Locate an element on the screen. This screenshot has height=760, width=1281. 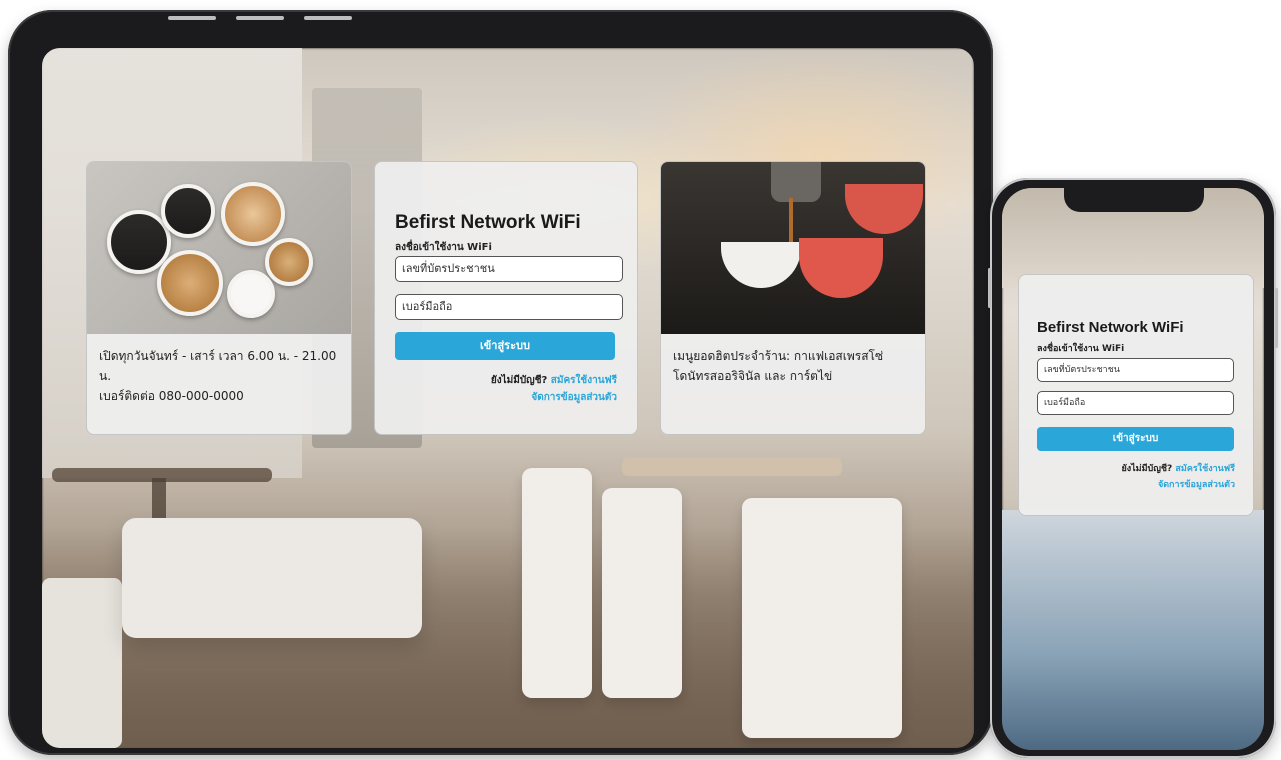
background-floor is located at coordinates (1133, 630).